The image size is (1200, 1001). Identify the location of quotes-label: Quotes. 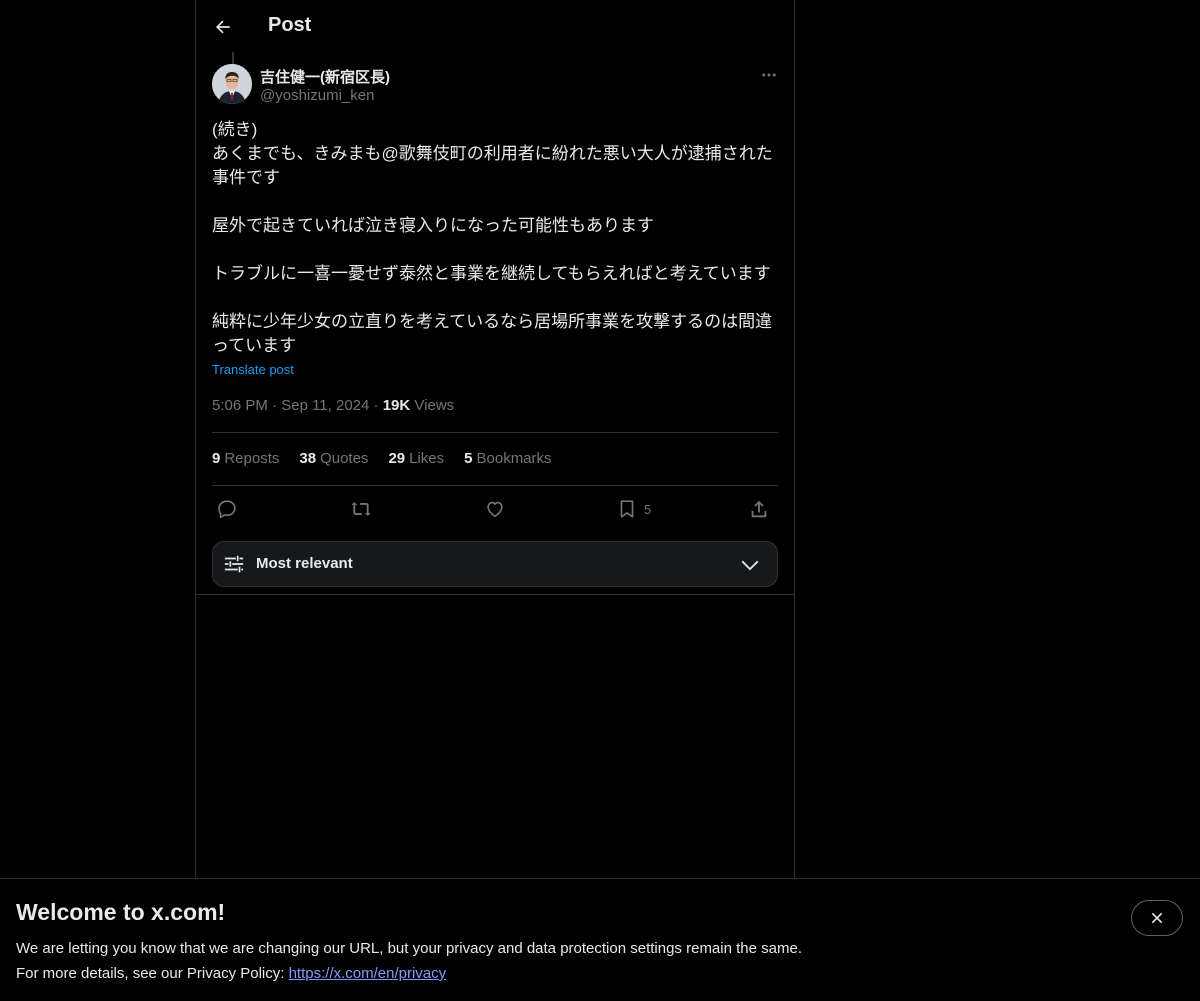
(344, 458).